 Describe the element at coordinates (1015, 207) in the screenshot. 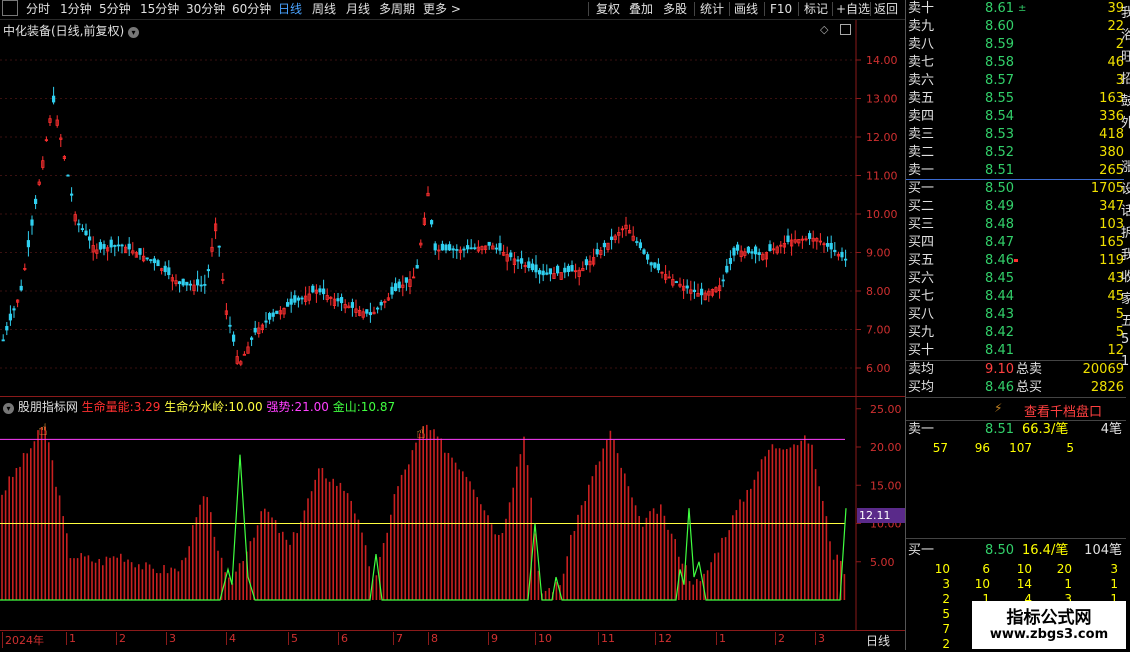

I see `bid-row: 买二 8.49 347` at that location.